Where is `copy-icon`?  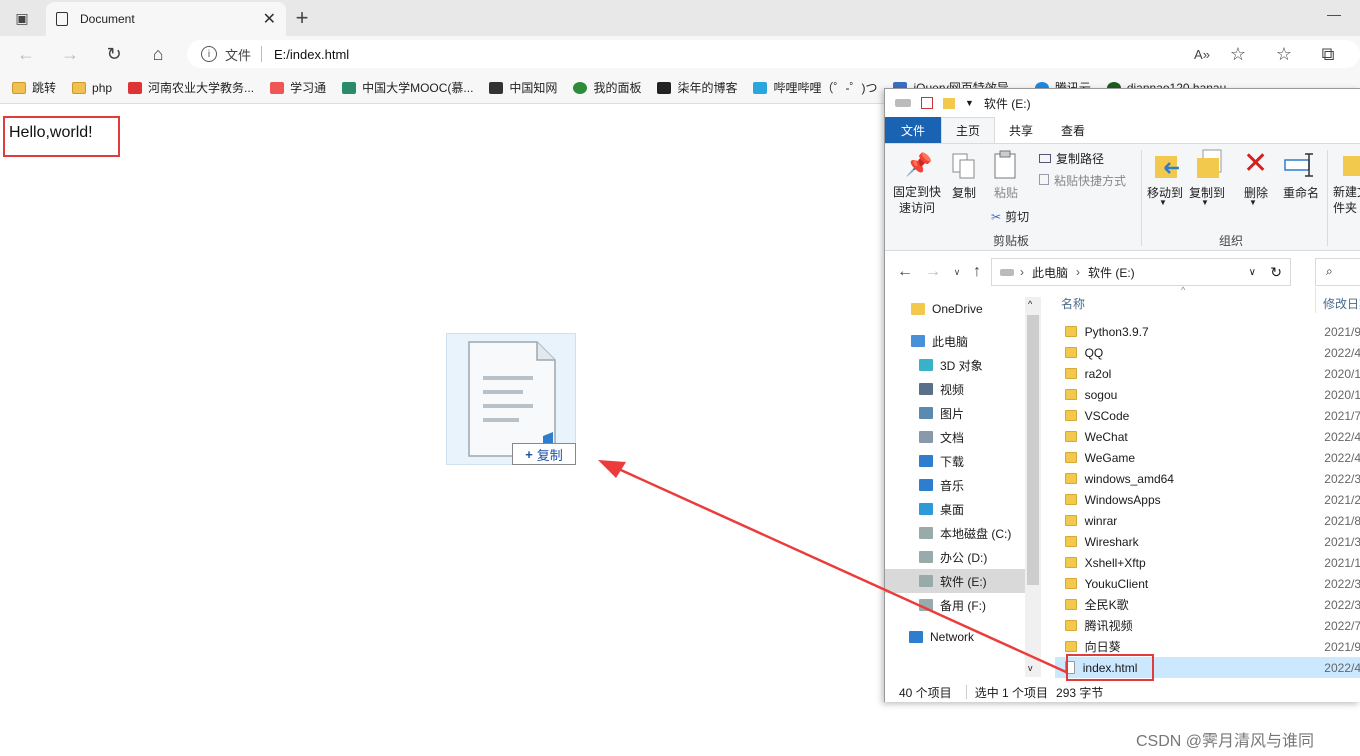 copy-icon is located at coordinates (964, 166).